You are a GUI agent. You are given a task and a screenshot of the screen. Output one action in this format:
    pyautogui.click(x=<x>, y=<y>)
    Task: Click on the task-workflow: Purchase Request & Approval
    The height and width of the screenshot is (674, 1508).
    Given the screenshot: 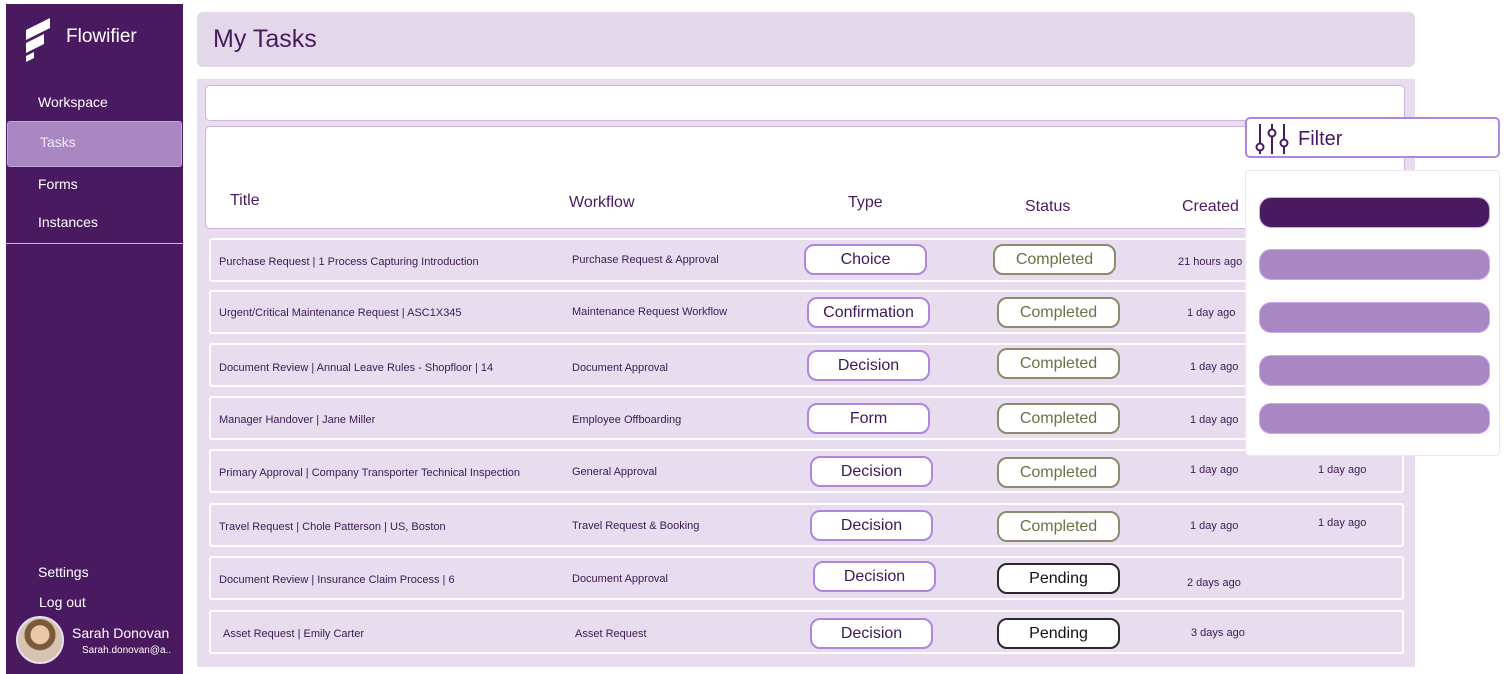 What is the action you would take?
    pyautogui.click(x=645, y=260)
    